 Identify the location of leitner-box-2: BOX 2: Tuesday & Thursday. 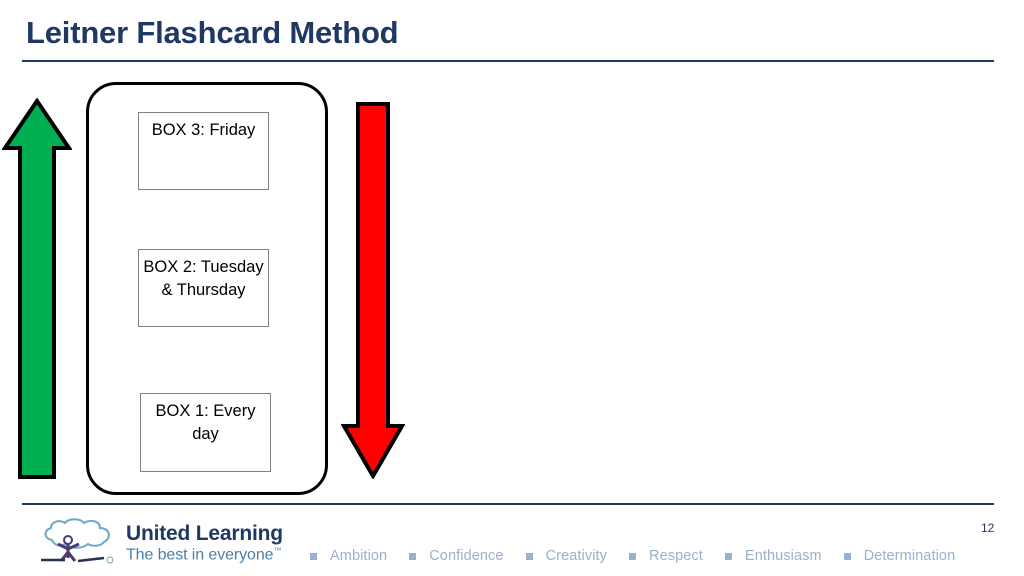
(203, 288).